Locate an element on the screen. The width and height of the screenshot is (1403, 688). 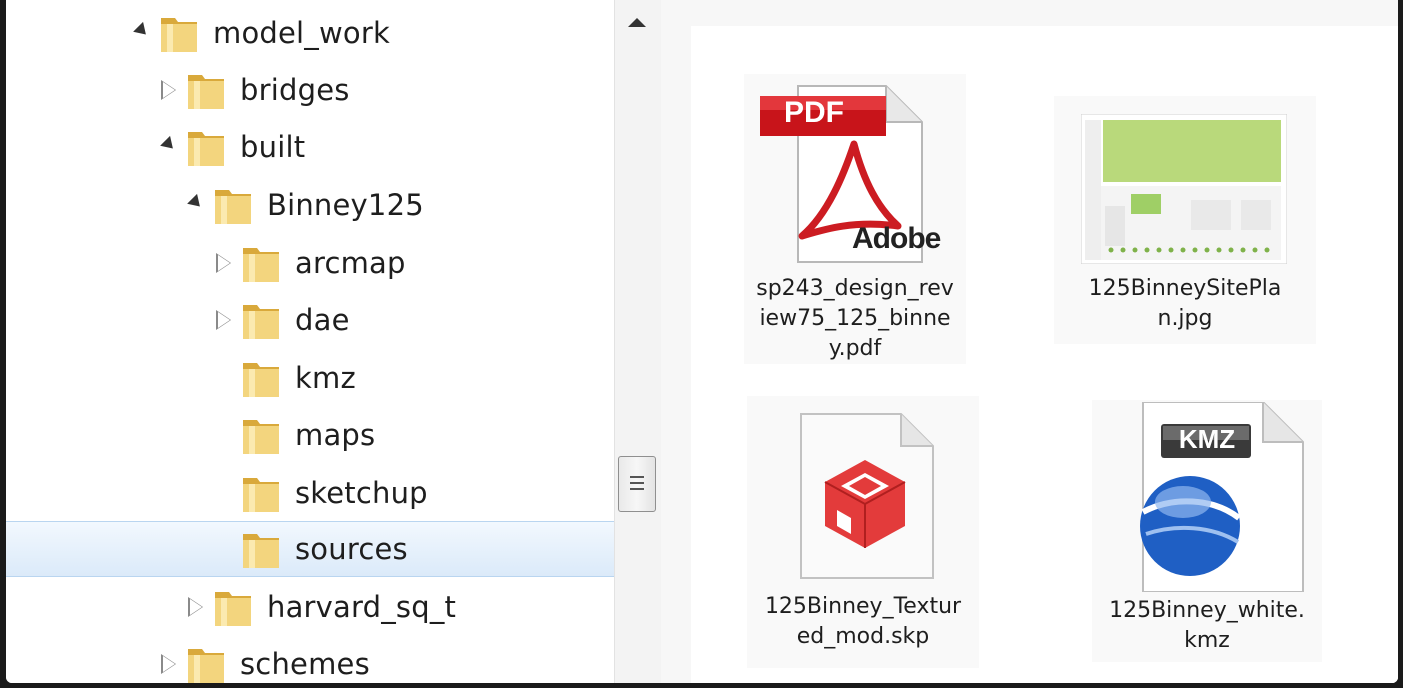
tree-item-kmz: kmz is located at coordinates (310, 378).